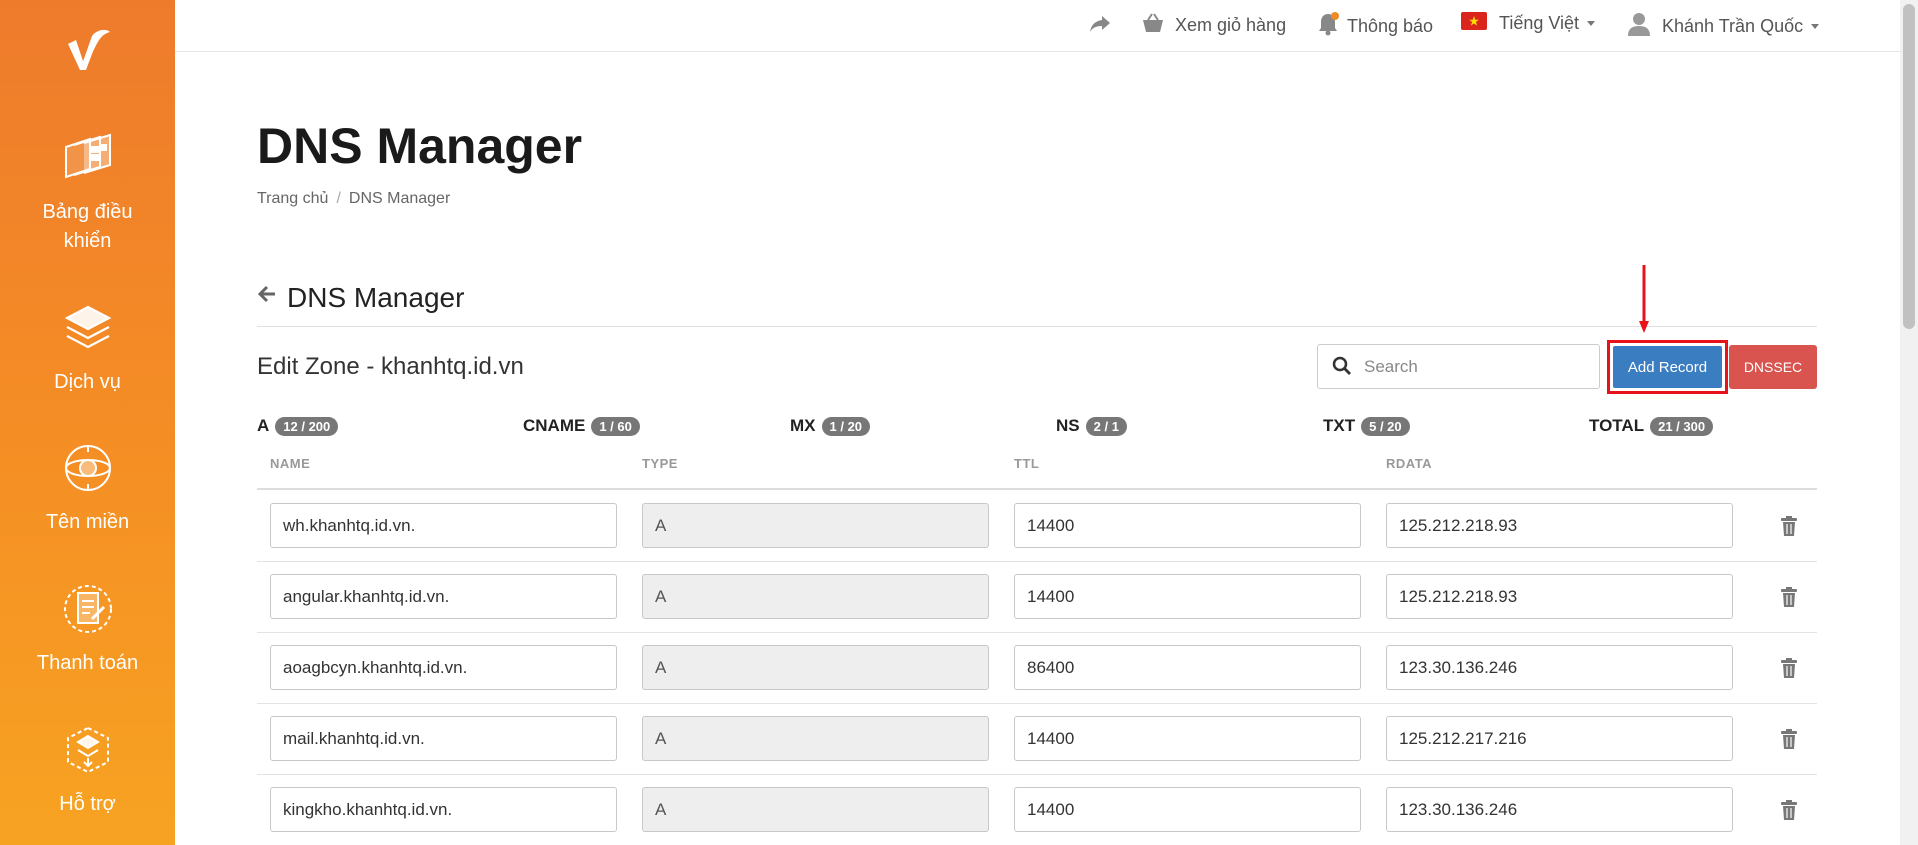 The height and width of the screenshot is (845, 1918). Describe the element at coordinates (88, 468) in the screenshot. I see `globe-icon` at that location.